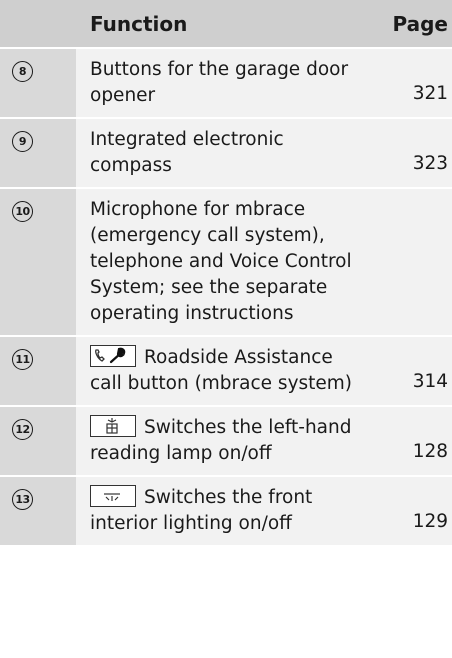 This screenshot has width=452, height=658. Describe the element at coordinates (38, 262) in the screenshot. I see `row-number-cell: 10` at that location.